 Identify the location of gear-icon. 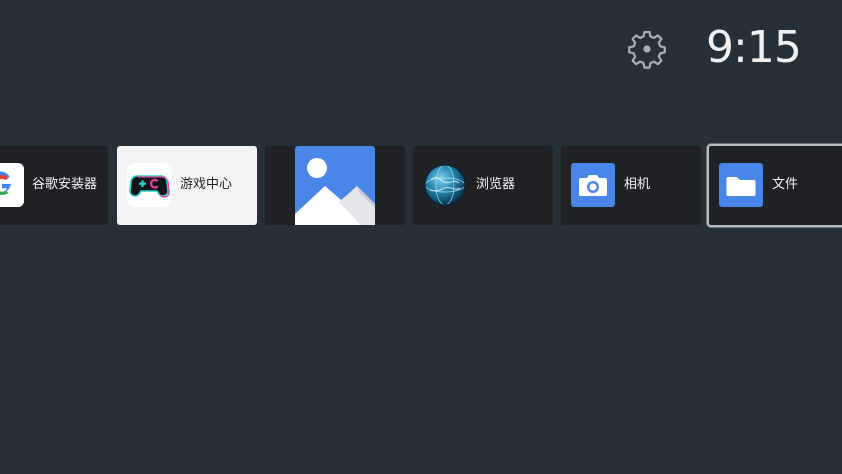
(647, 49).